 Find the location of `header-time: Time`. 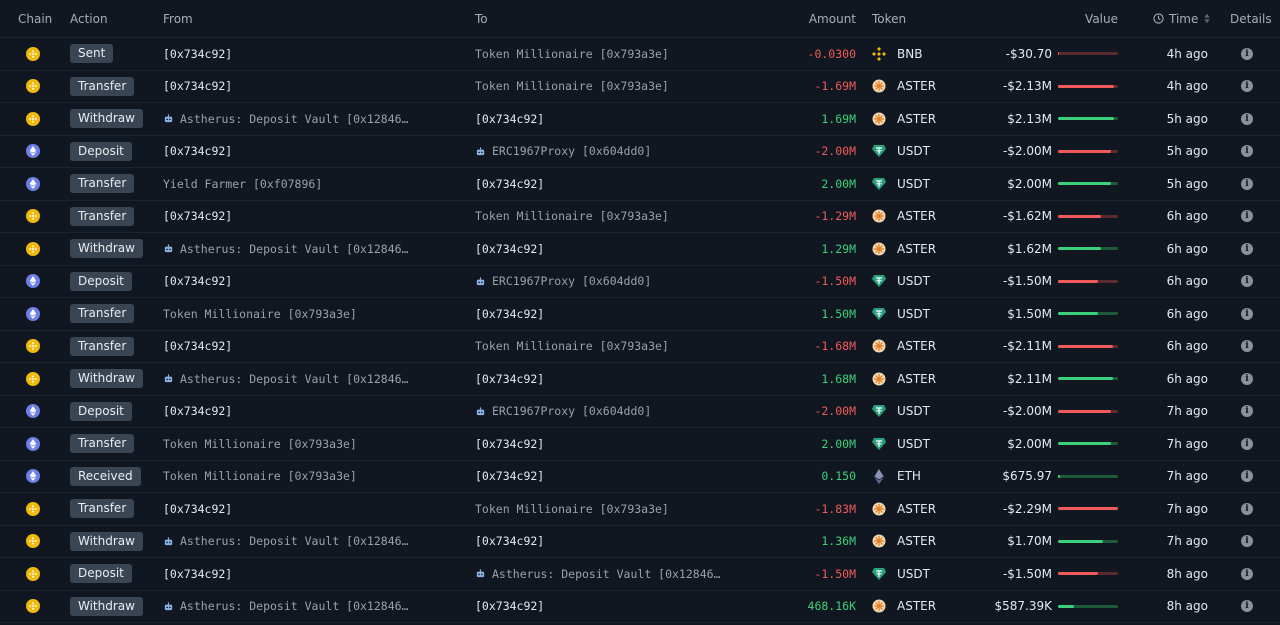

header-time: Time is located at coordinates (1182, 18).